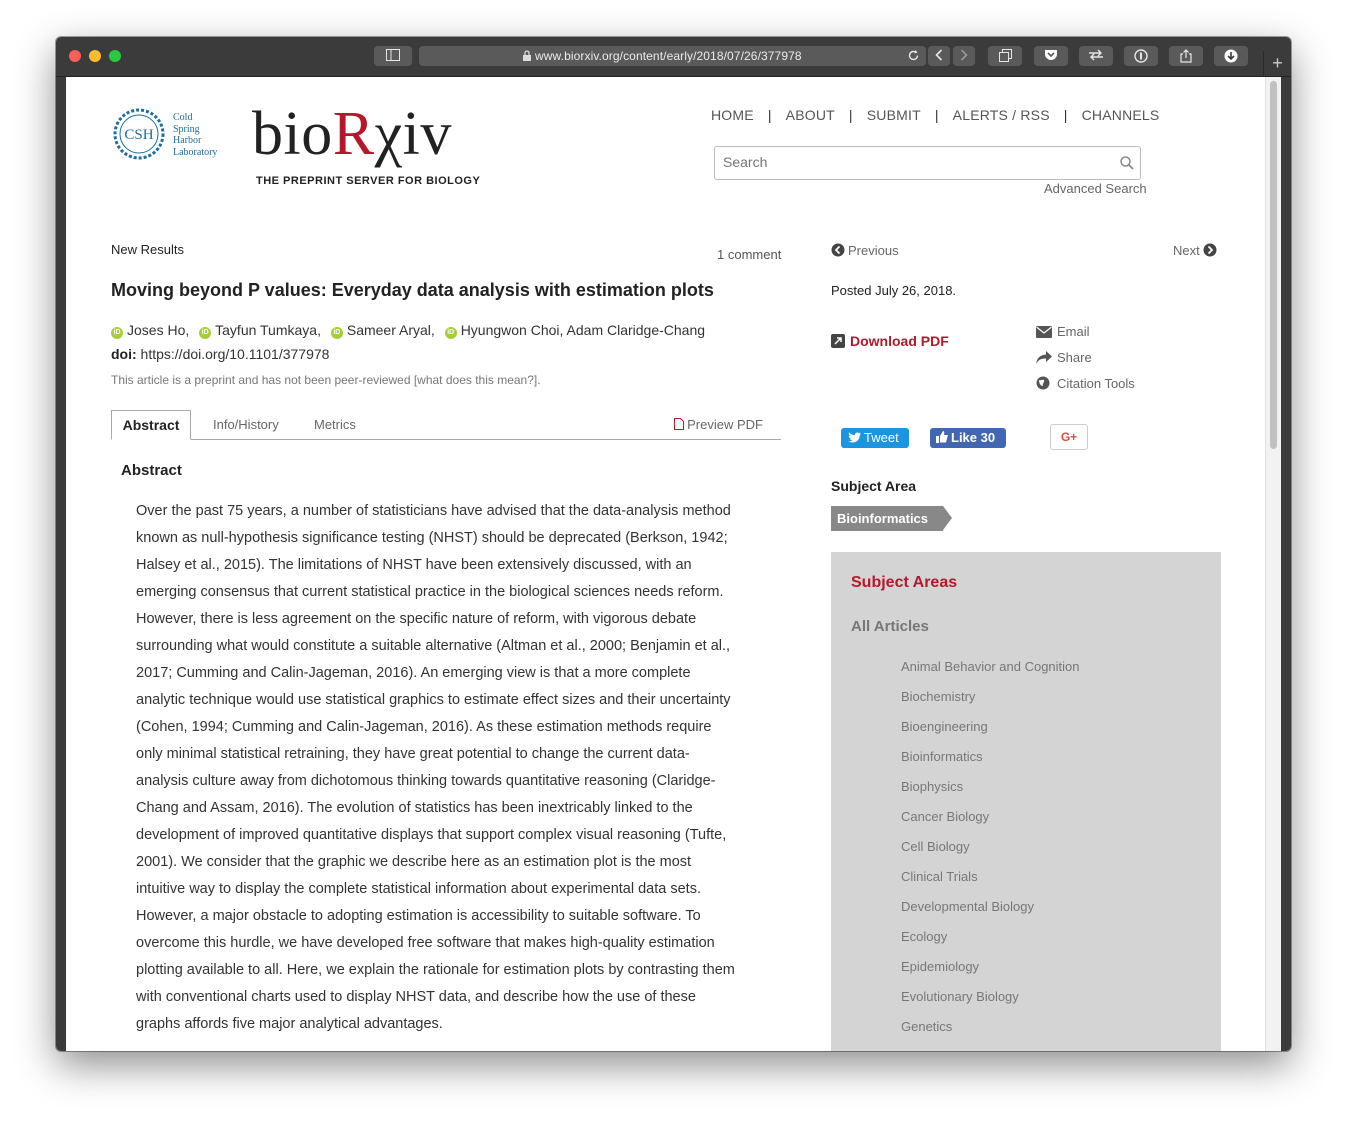 The image size is (1347, 1126). I want to click on download-pdf-link: Download PDF, so click(890, 341).